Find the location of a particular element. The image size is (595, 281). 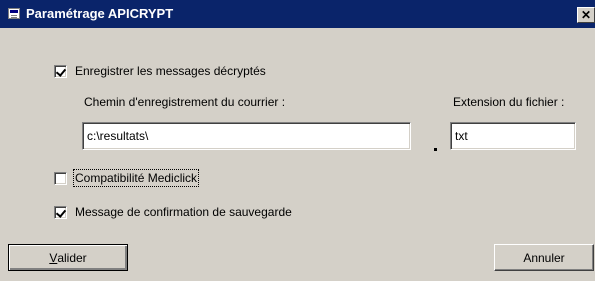

cancel-button: Annuler is located at coordinates (544, 257).